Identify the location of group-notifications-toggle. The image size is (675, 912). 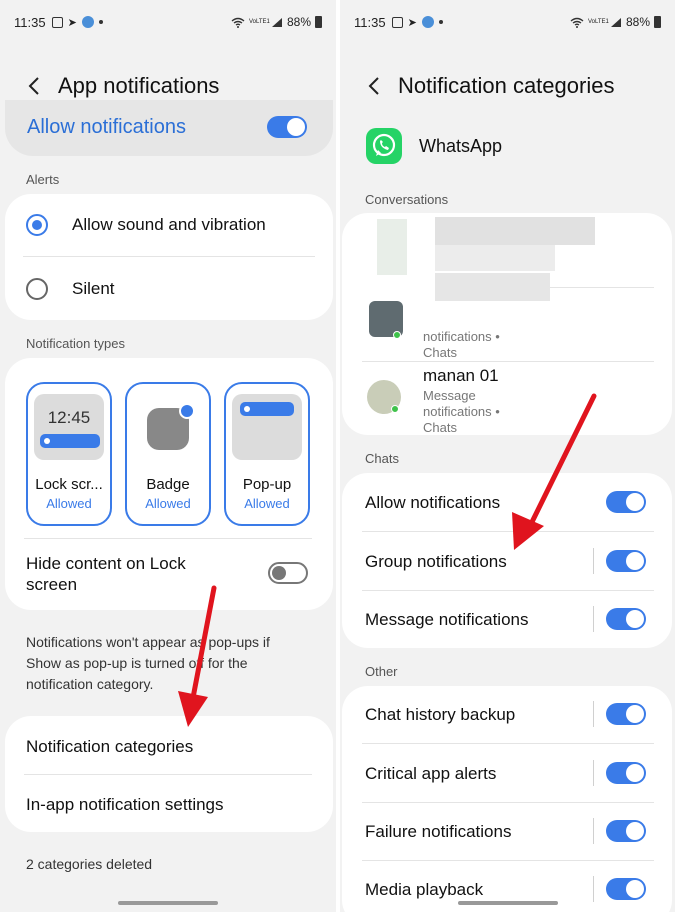
(626, 561).